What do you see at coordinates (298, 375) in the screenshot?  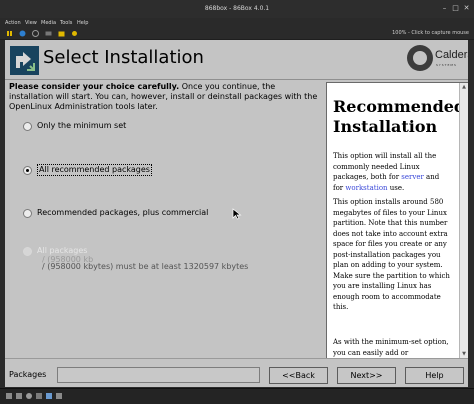 I see `back-button: <<Back` at bounding box center [298, 375].